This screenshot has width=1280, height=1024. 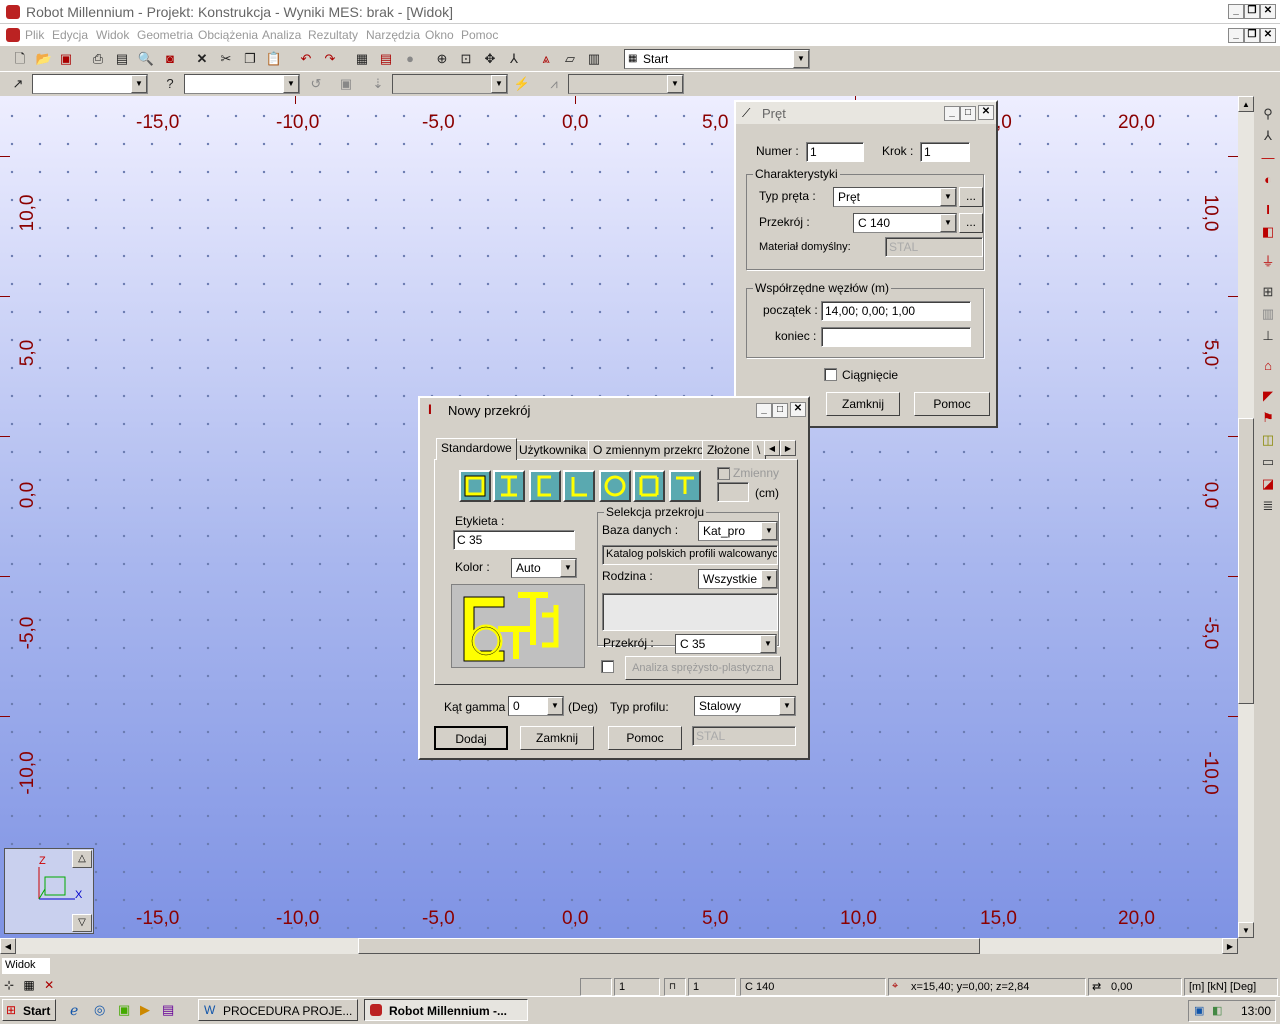 I want to click on kolor-select: Auto ▼, so click(x=544, y=568).